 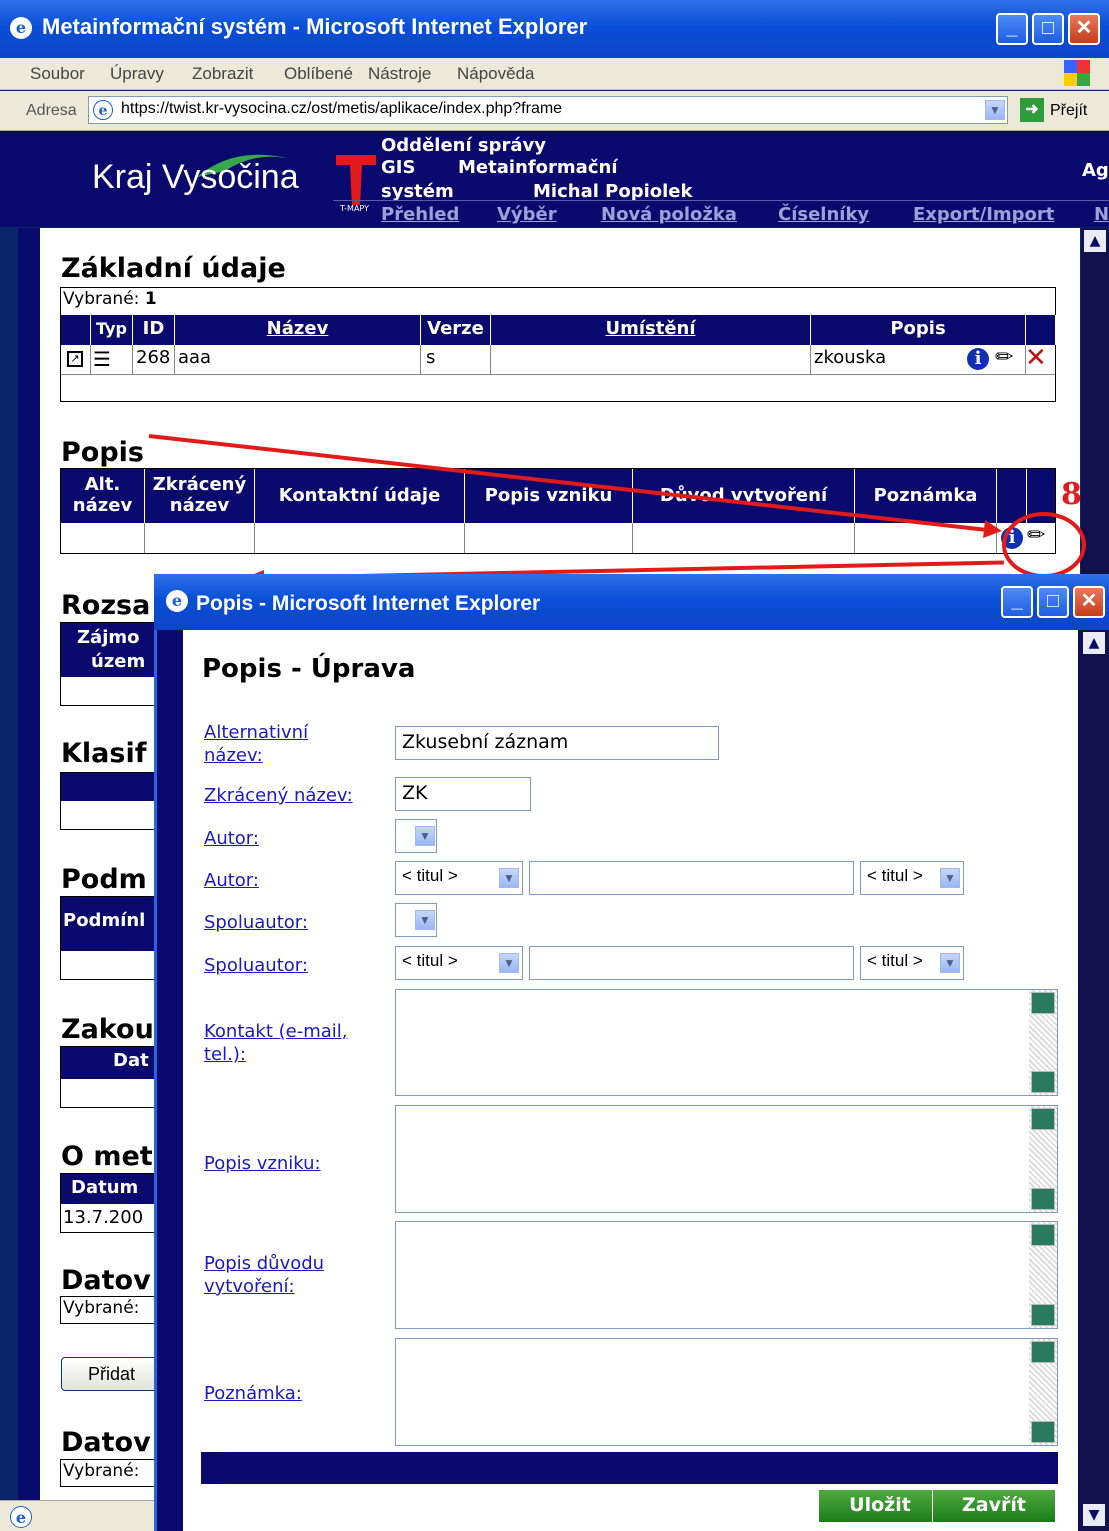 I want to click on short-name-label: Zkrácený název:, so click(x=278, y=795).